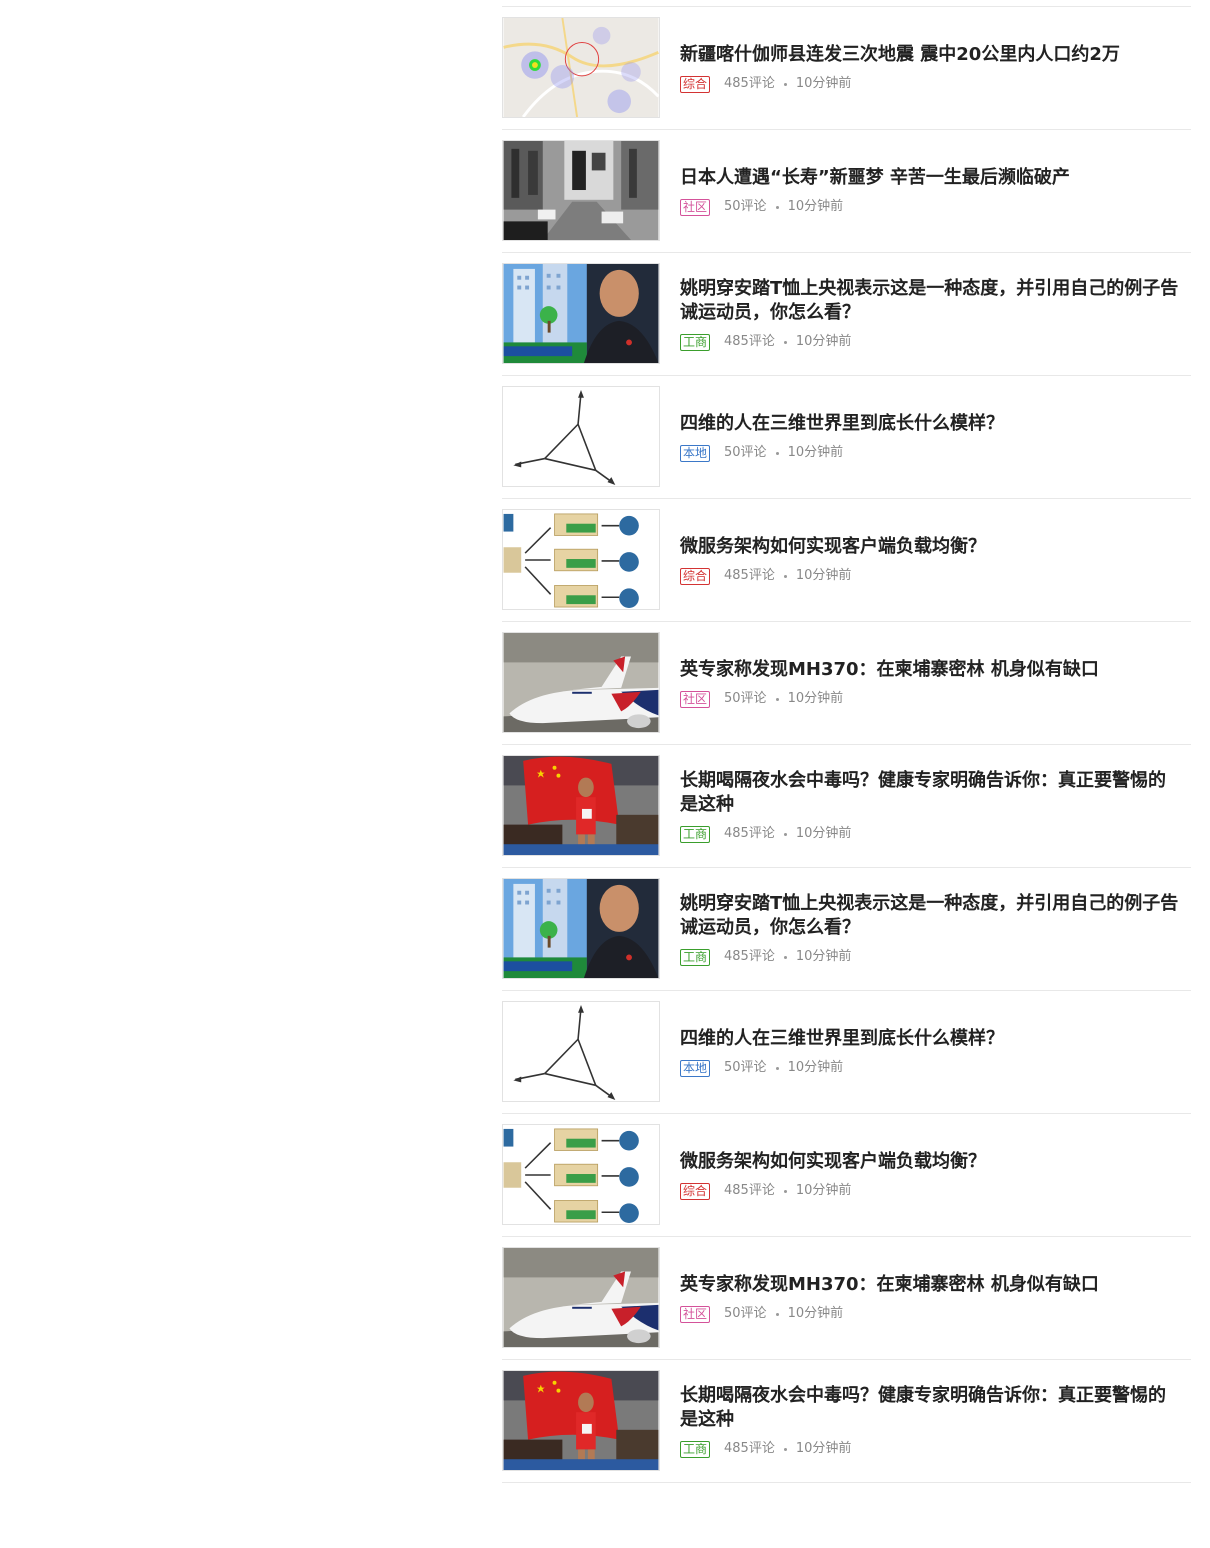 The image size is (1210, 1548). Describe the element at coordinates (931, 1298) in the screenshot. I see `news-item-body: 英专家称发现MH370：在柬埔寨密林 机身似有缺口社区 50评论 10分钟前` at that location.